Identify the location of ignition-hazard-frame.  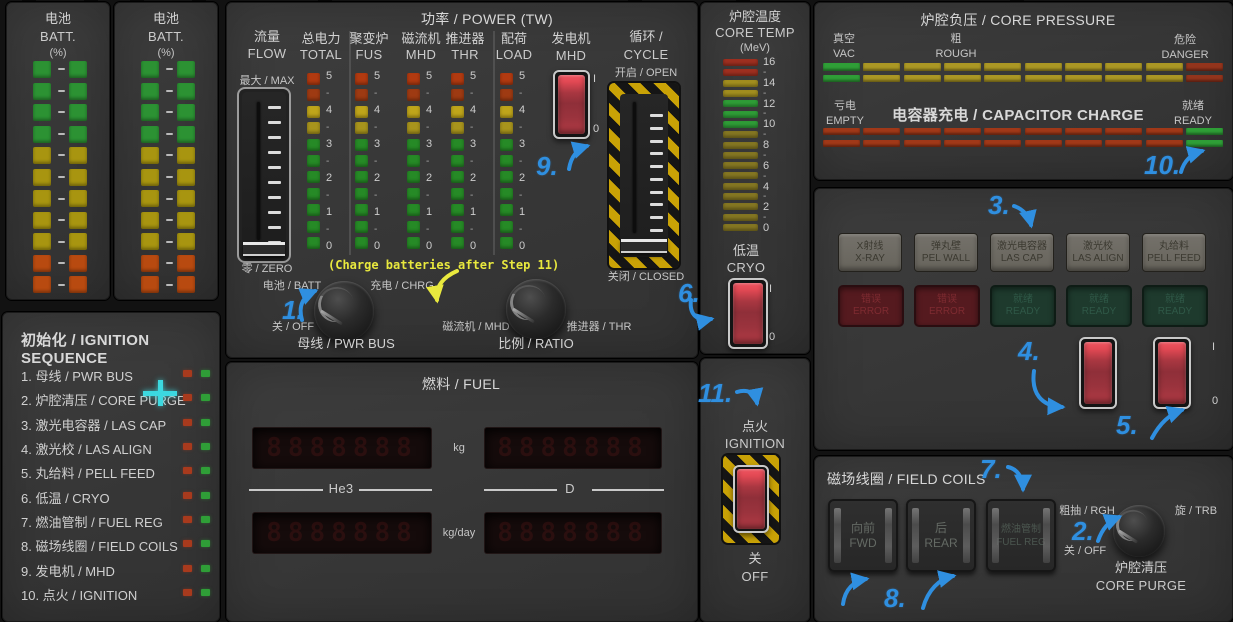
(751, 499).